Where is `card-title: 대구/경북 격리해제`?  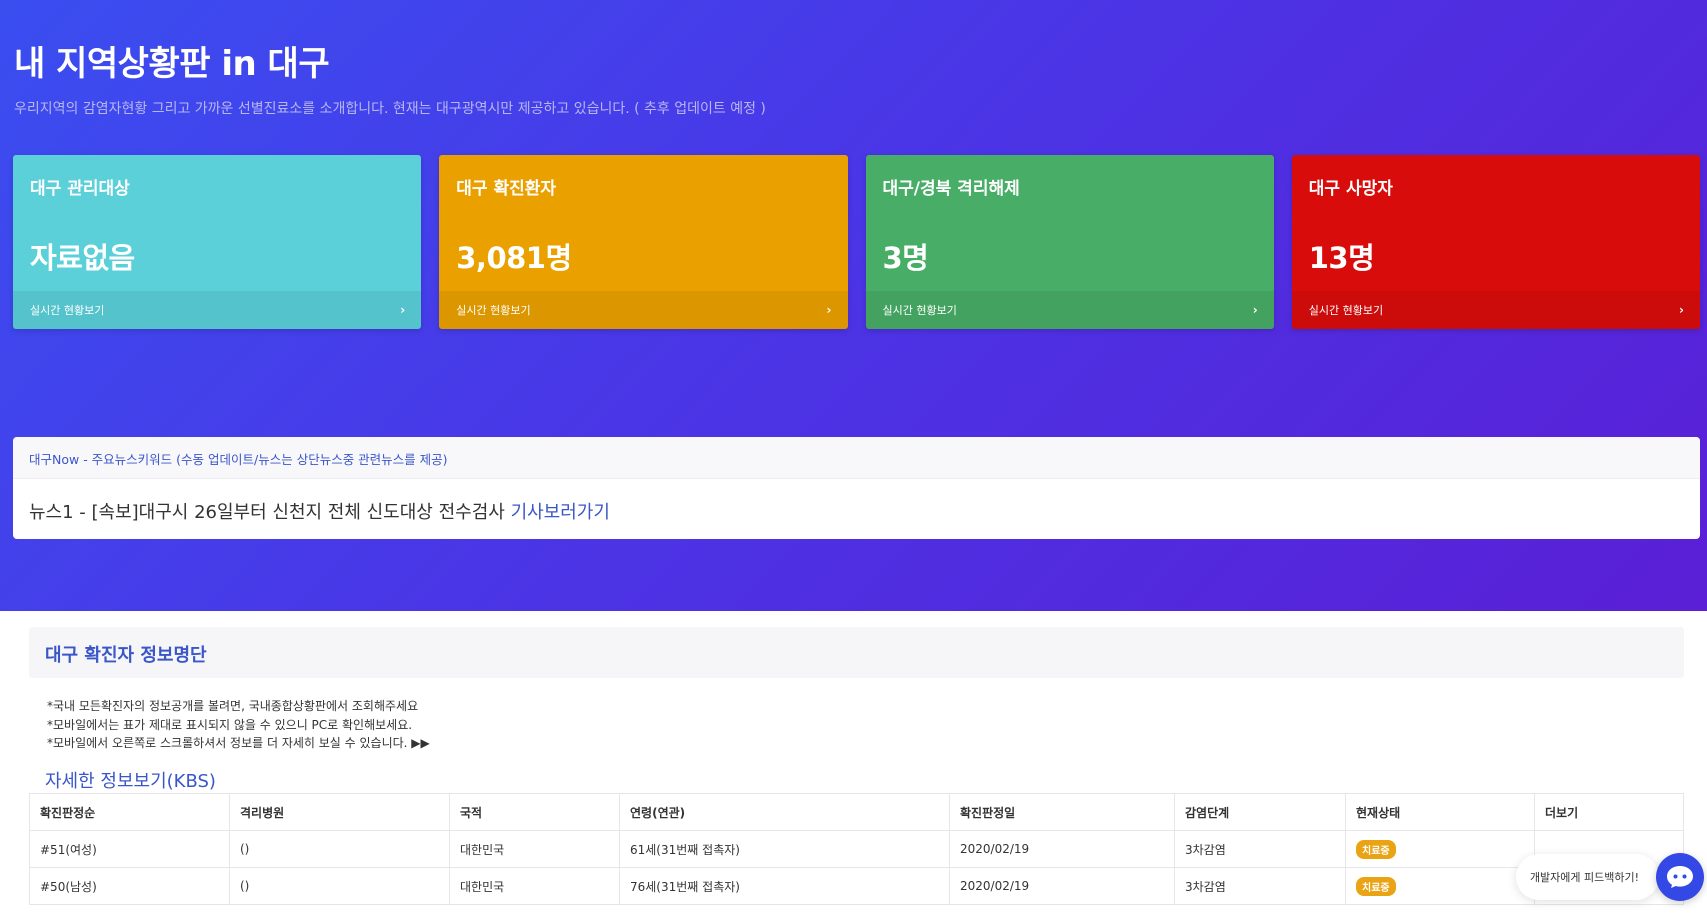
card-title: 대구/경북 격리해제 is located at coordinates (951, 189).